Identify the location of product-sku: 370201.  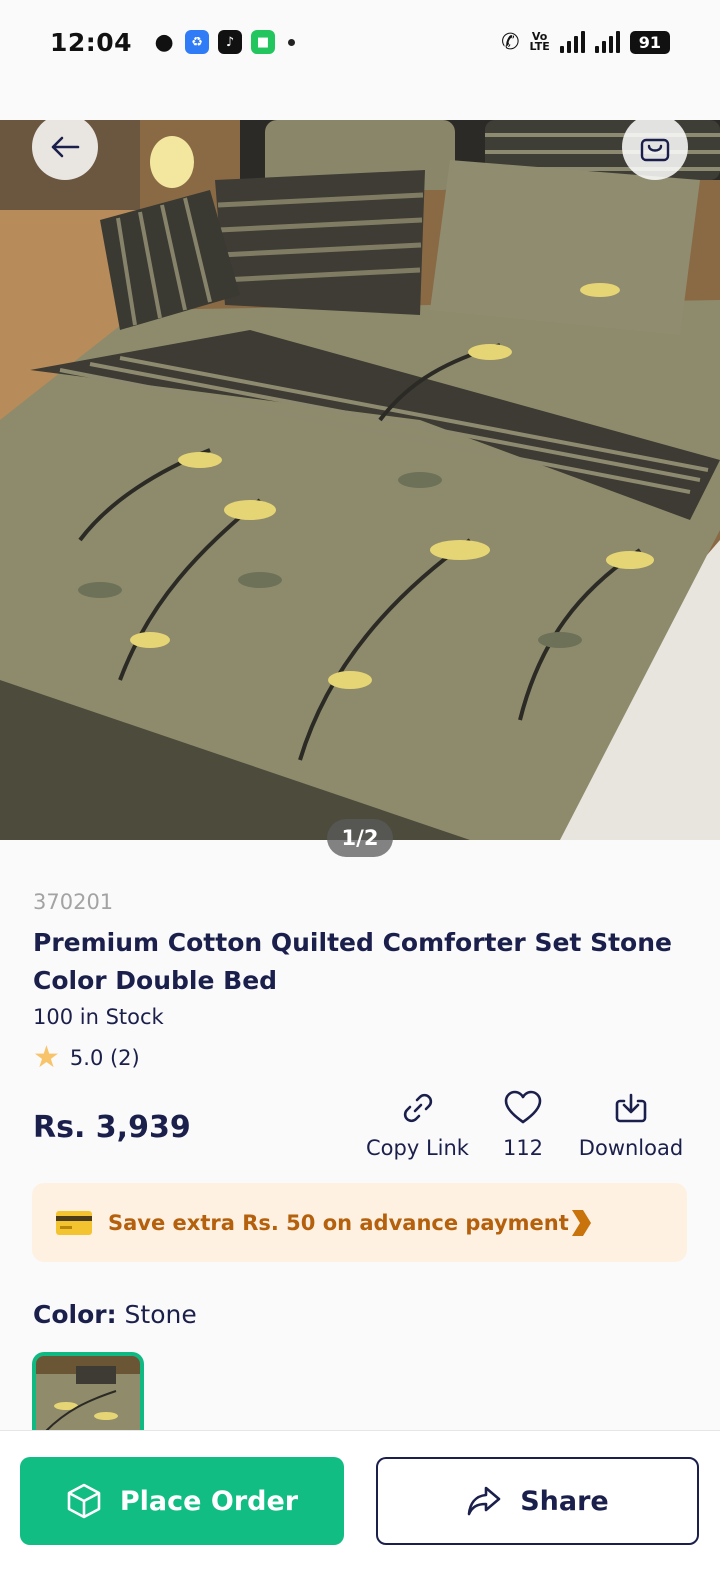
(73, 902).